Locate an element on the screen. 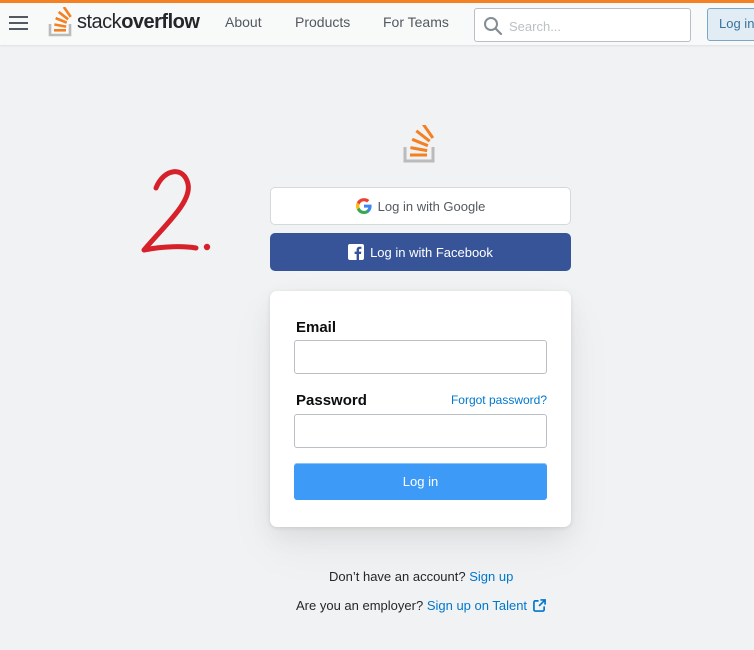 This screenshot has width=754, height=650. facebook-icon is located at coordinates (356, 252).